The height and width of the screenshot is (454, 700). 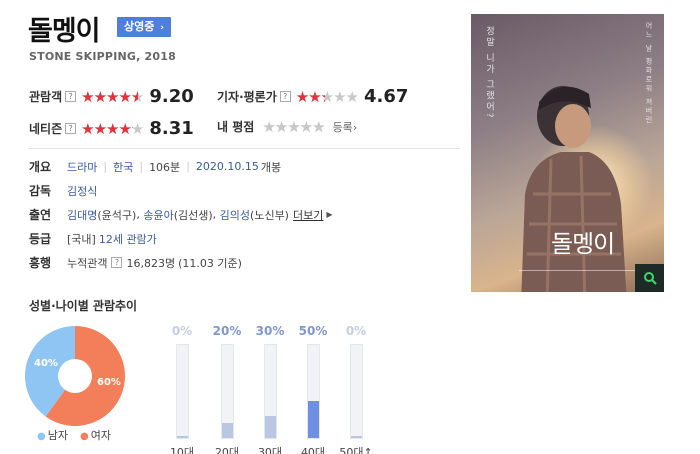 I want to click on box-office-note: (11.03 기준), so click(x=210, y=263).